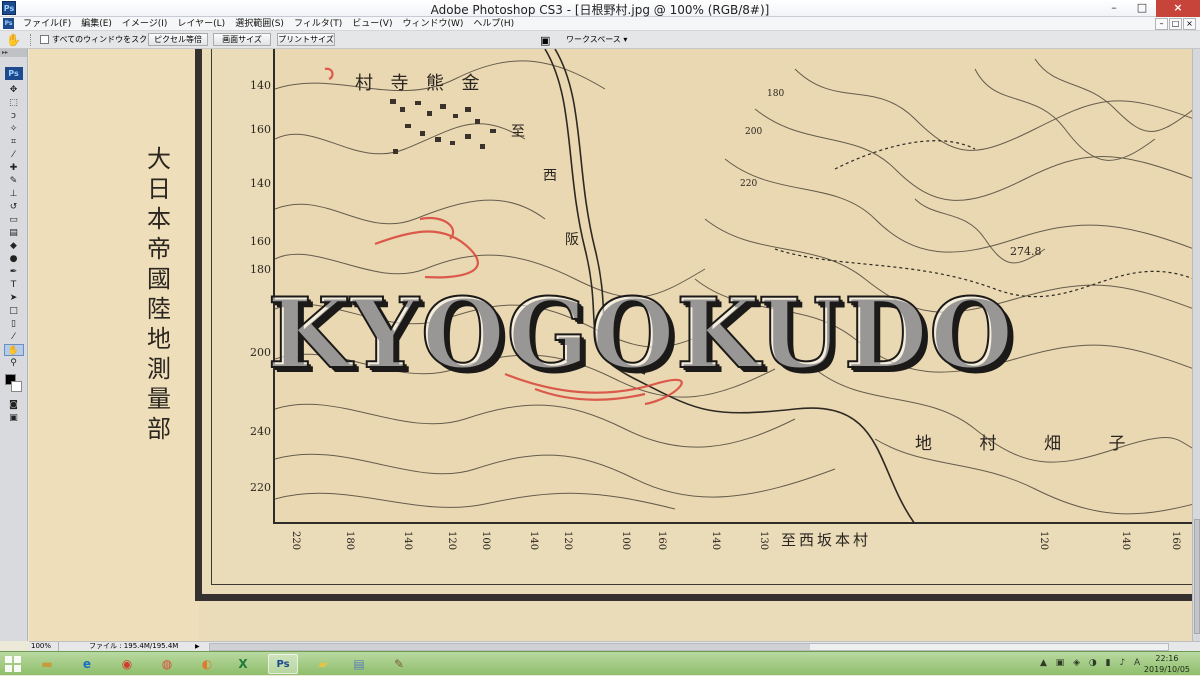  I want to click on print-size-button: プリントサイズ, so click(306, 39).